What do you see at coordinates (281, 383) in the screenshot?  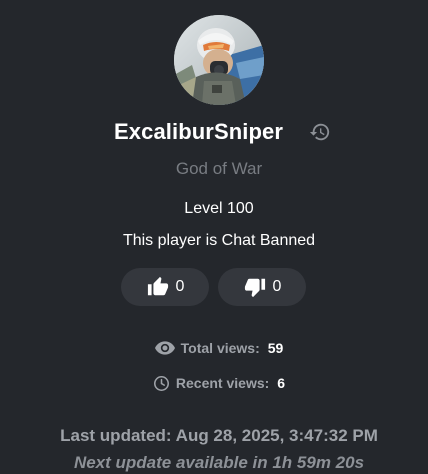 I see `recent-views-value: 6` at bounding box center [281, 383].